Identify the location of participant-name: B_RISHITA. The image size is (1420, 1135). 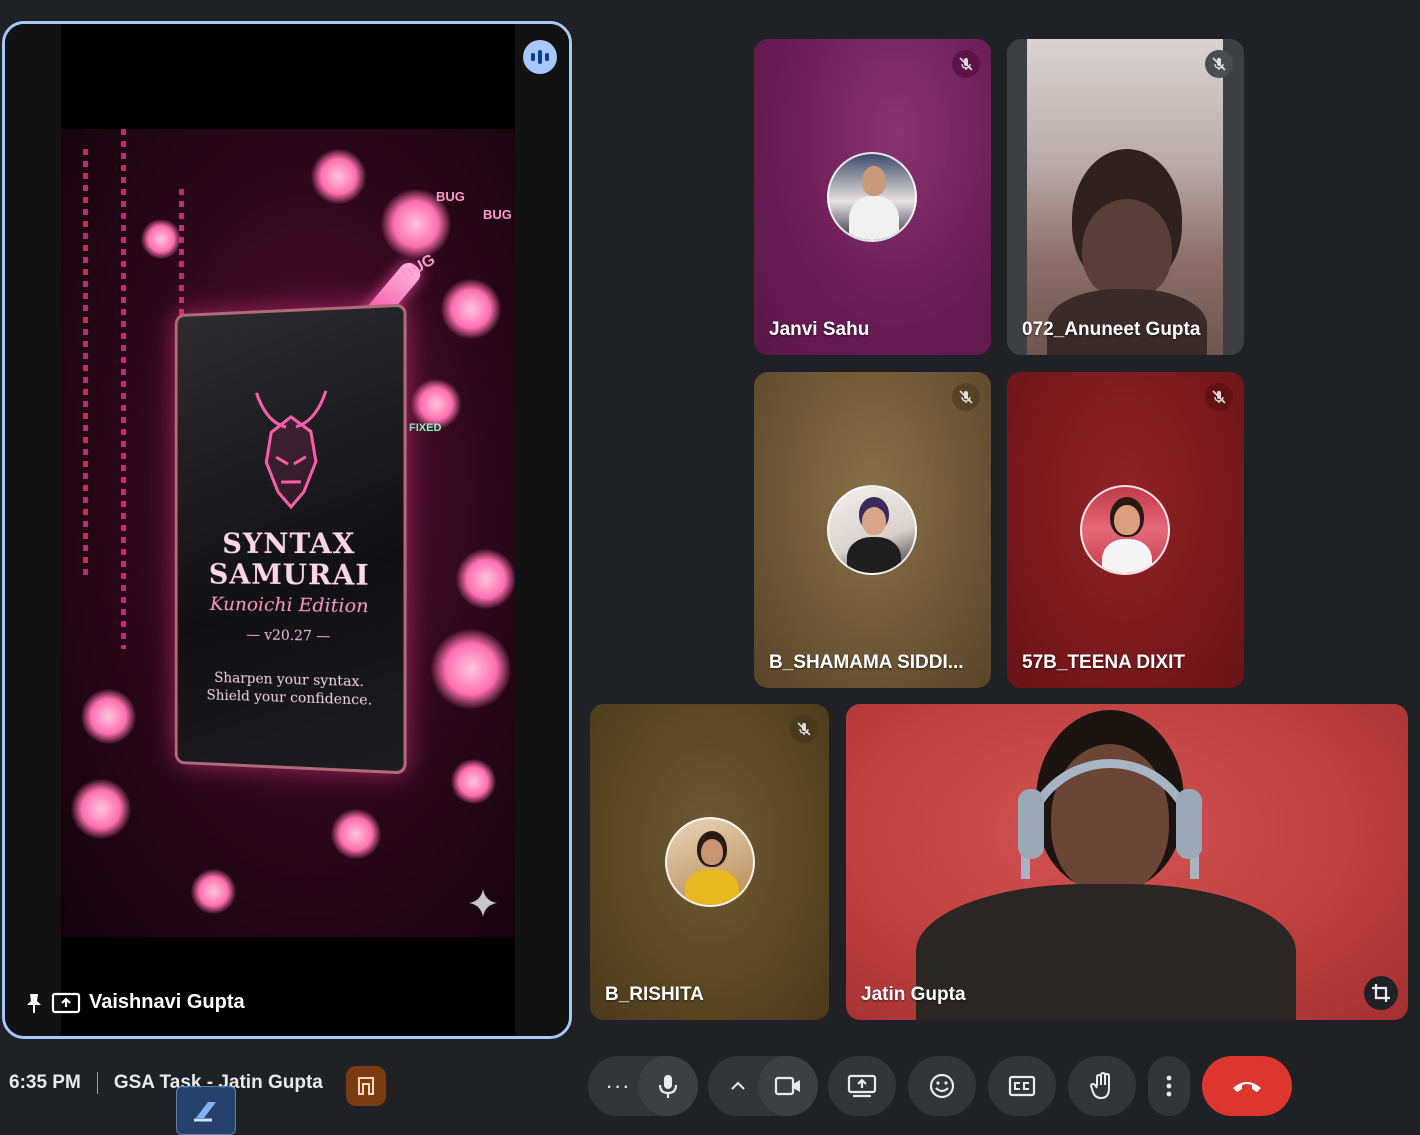
(654, 995).